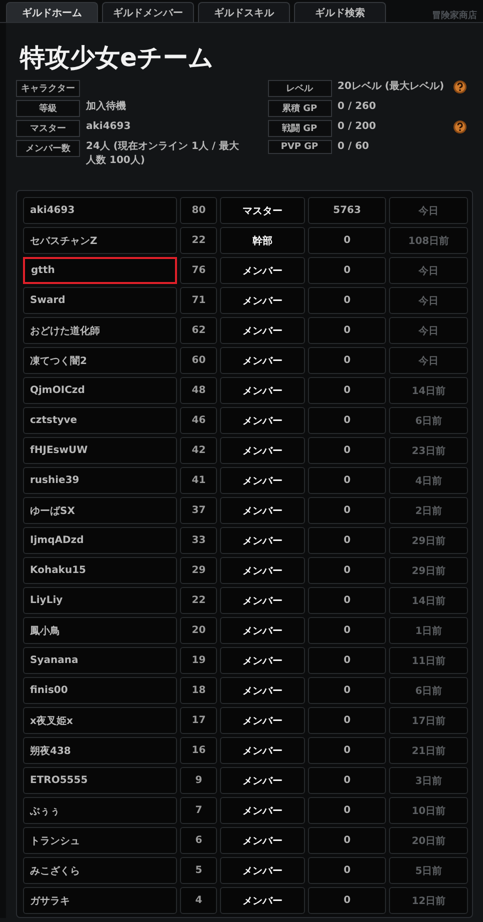 The width and height of the screenshot is (483, 922). Describe the element at coordinates (100, 300) in the screenshot. I see `member-name-cell: Sward` at that location.